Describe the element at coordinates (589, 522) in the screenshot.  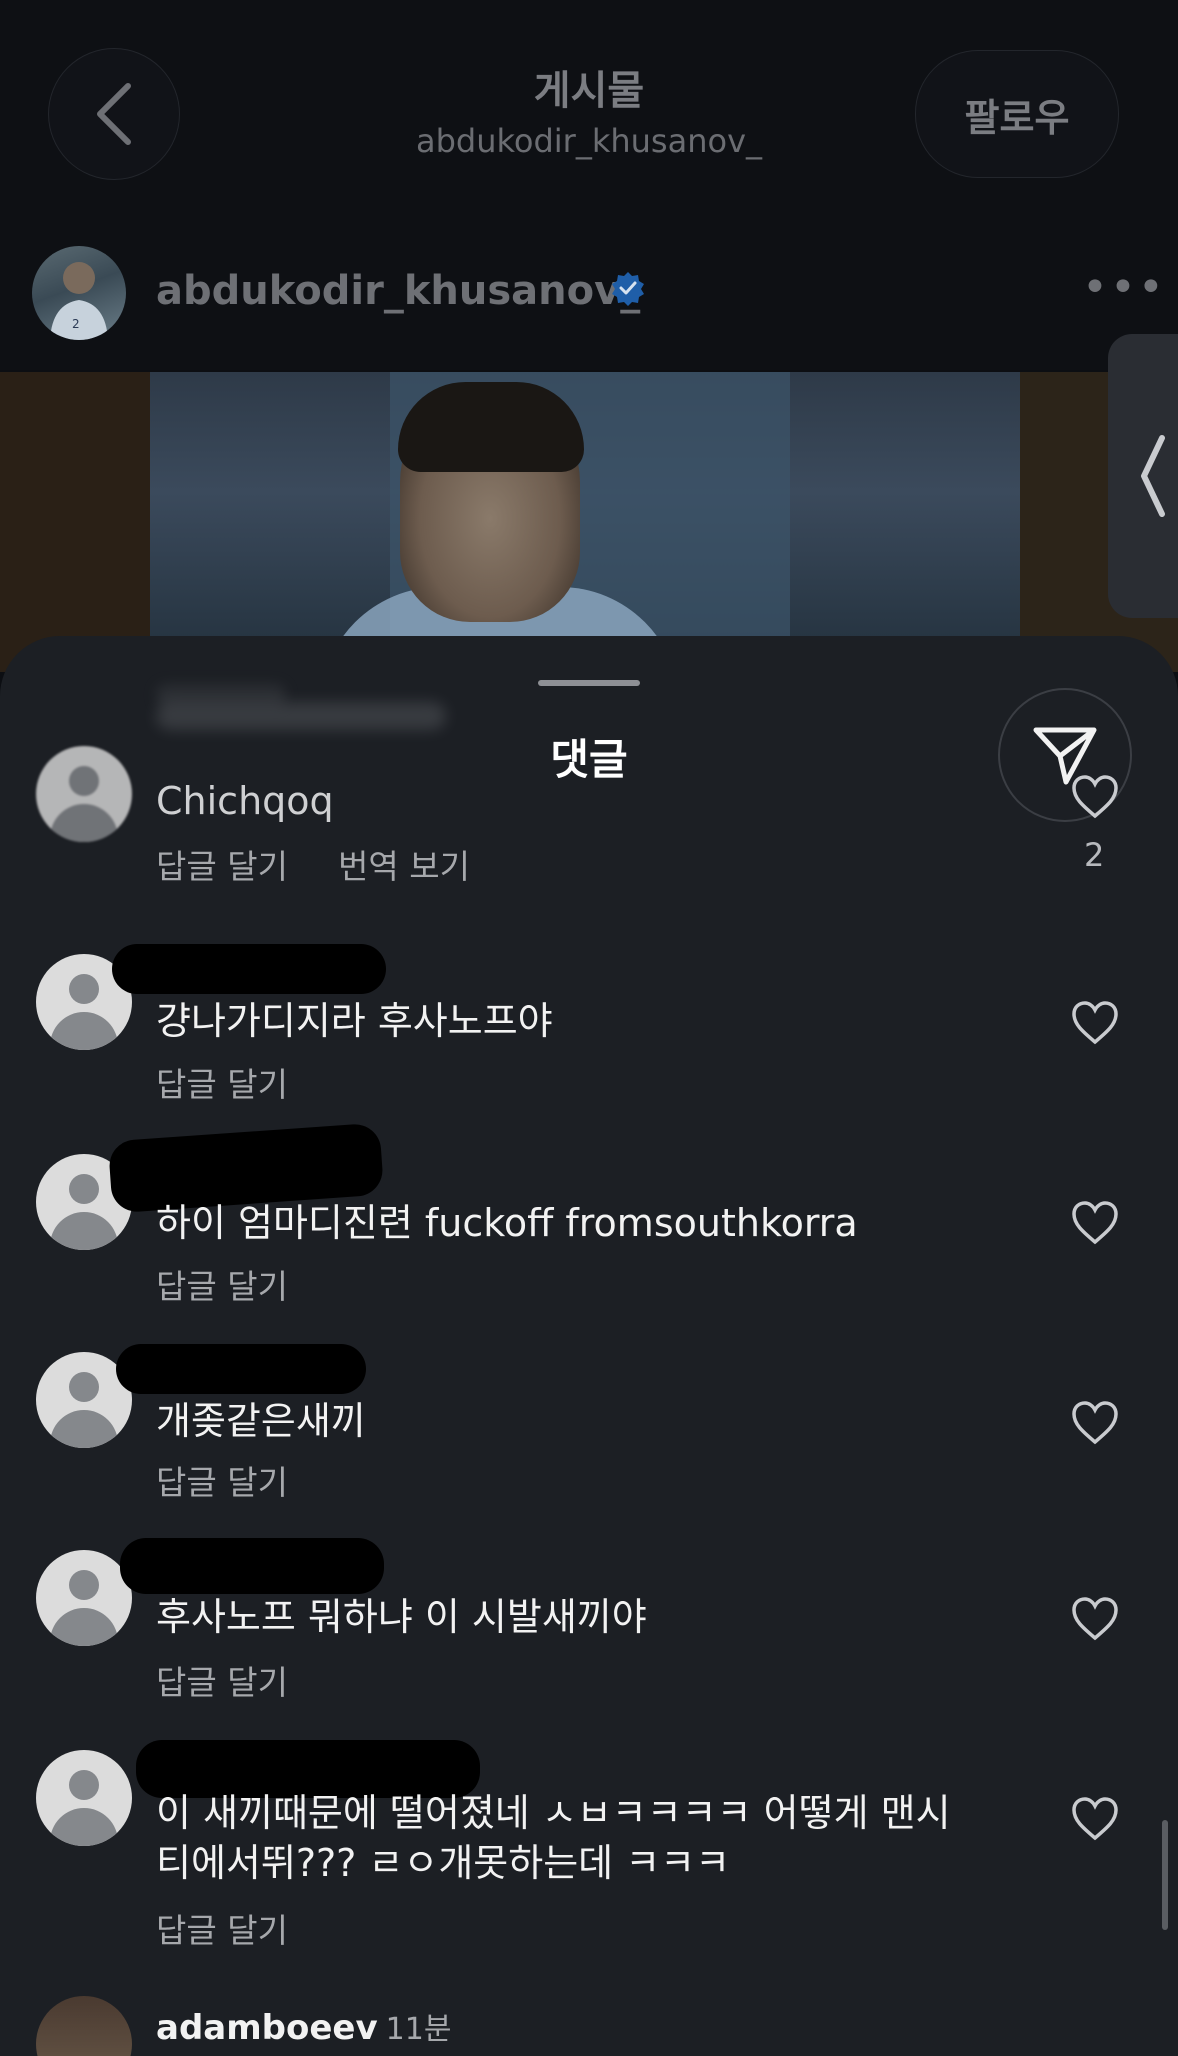
I see `post-image` at that location.